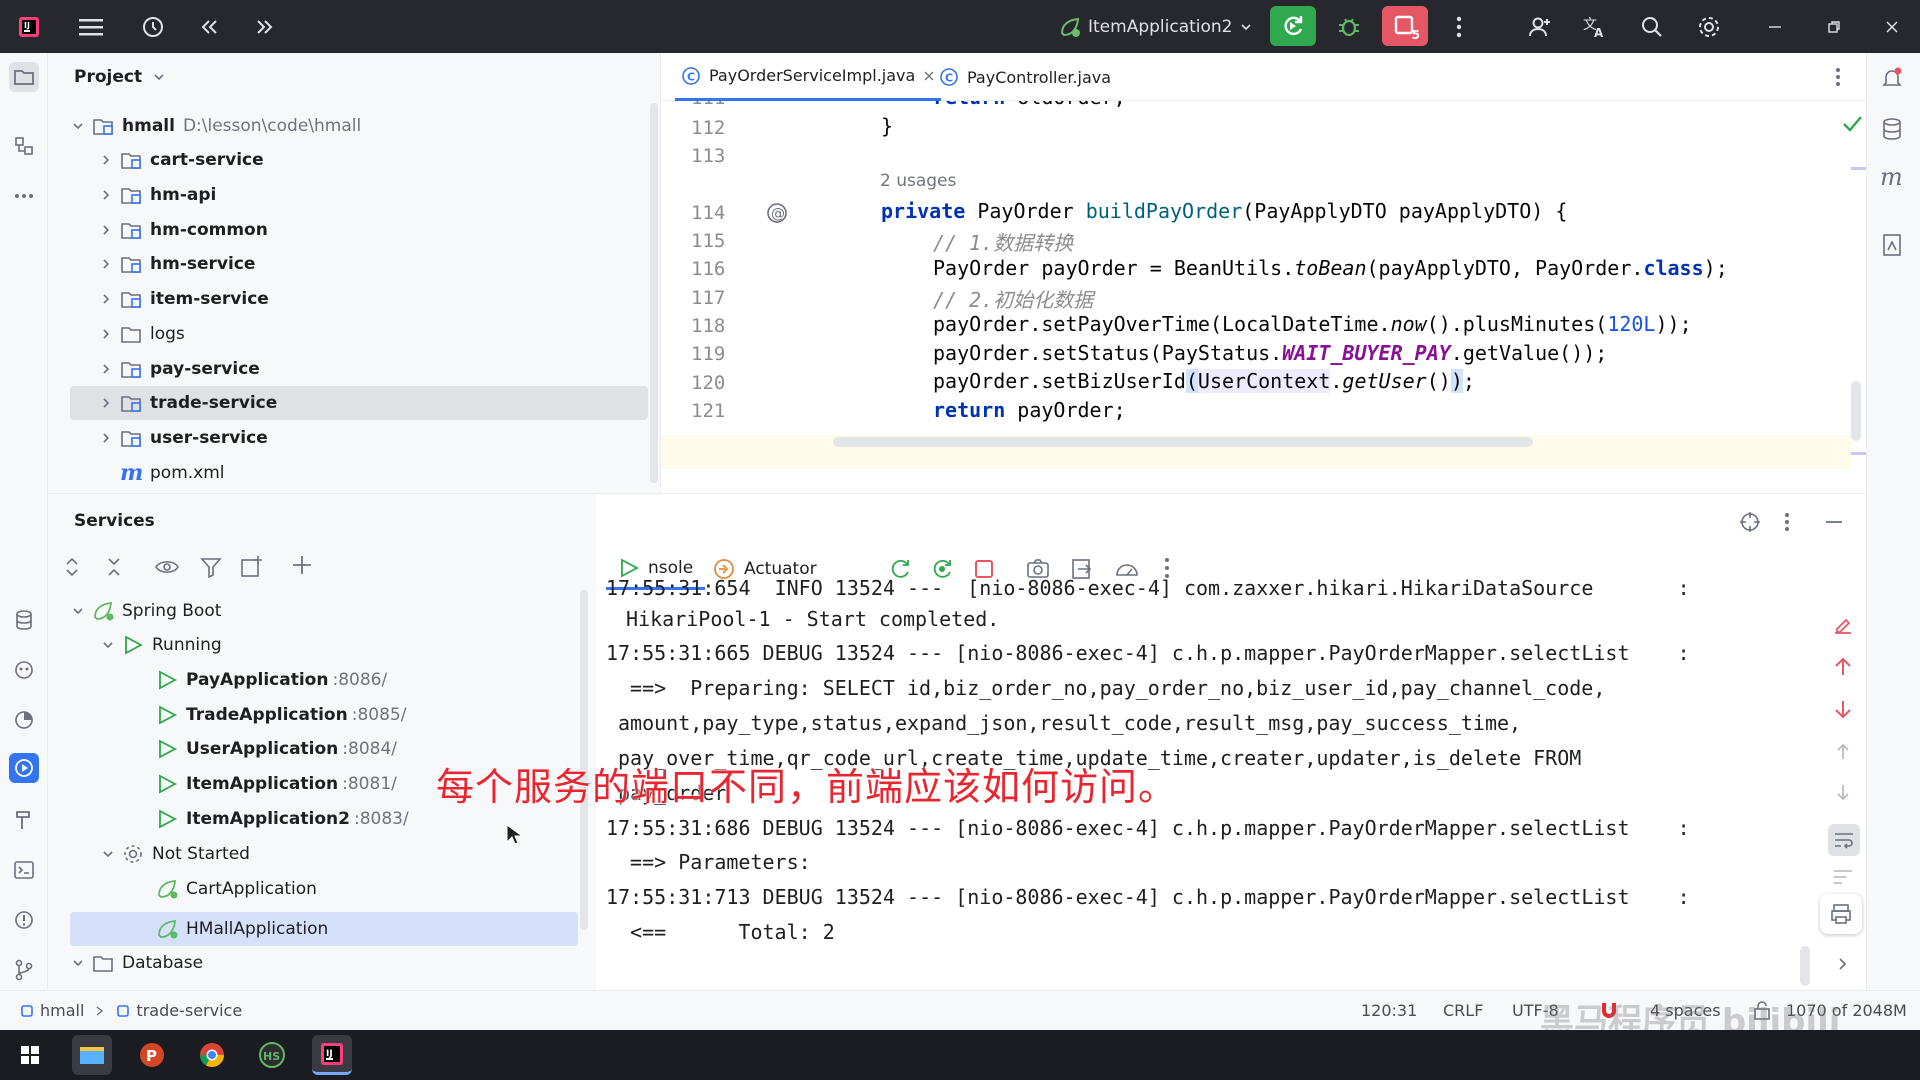 Image resolution: width=1920 pixels, height=1080 pixels. Describe the element at coordinates (1892, 27) in the screenshot. I see `close-window-icon` at that location.